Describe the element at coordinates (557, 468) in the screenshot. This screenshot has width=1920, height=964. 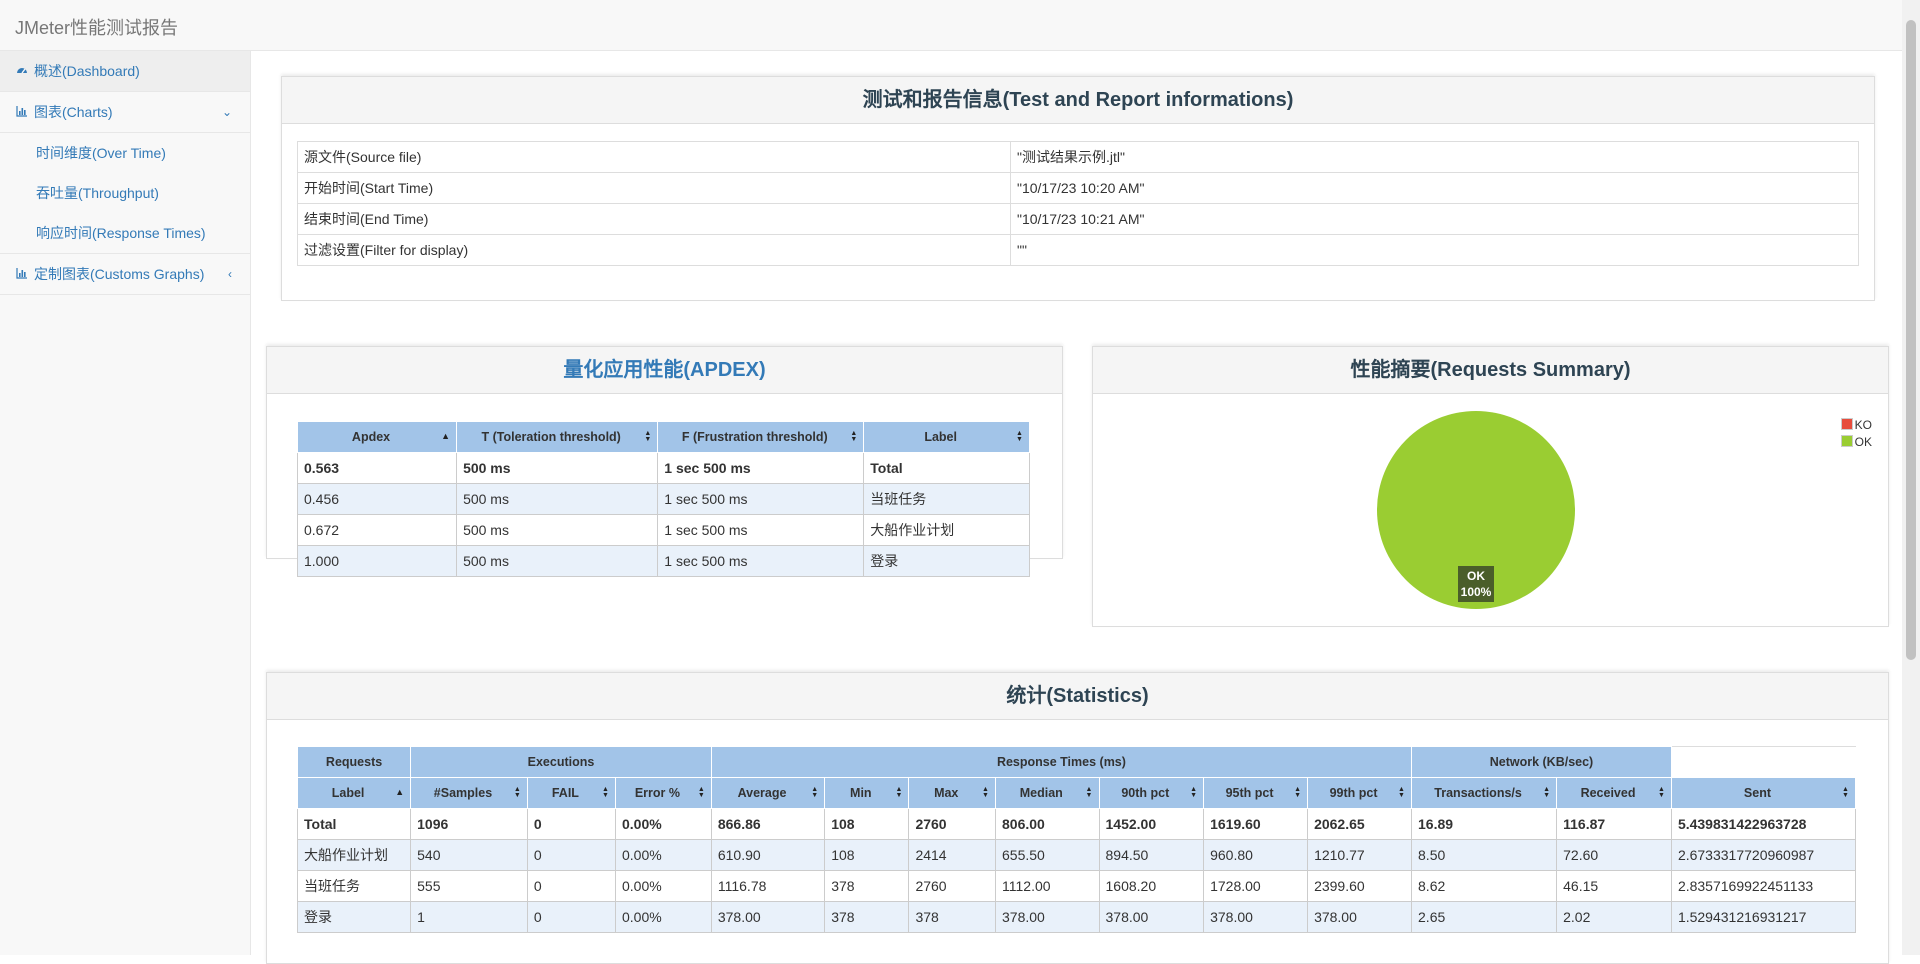
I see `apdex-cell: 500 ms` at that location.